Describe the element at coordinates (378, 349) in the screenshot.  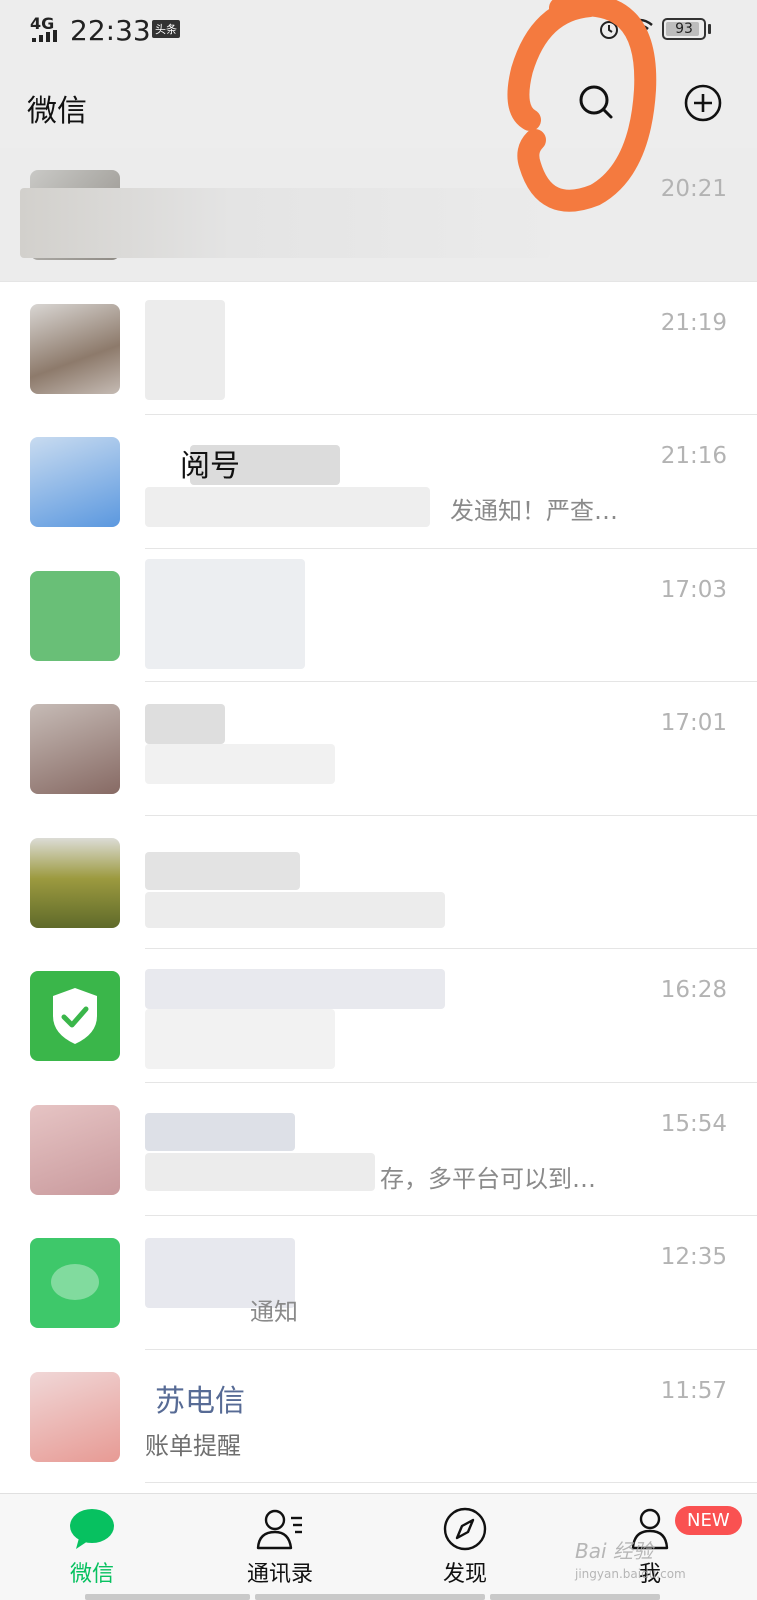
I see `chat-item: 21:19` at that location.